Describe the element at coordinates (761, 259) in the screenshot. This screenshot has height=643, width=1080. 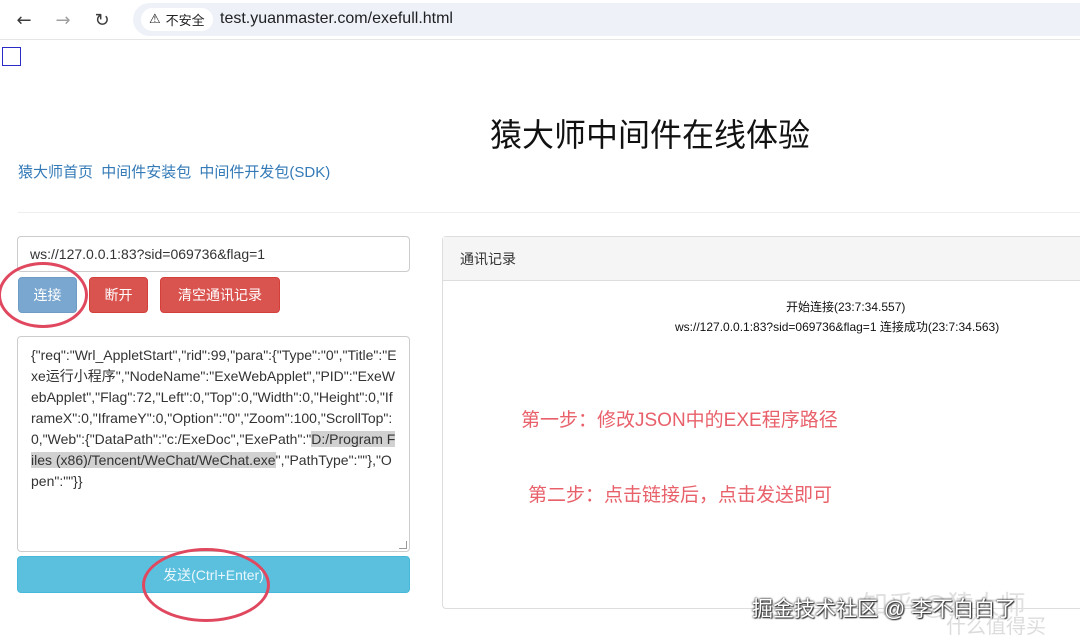
I see `log-panel-heading: 通讯记录` at that location.